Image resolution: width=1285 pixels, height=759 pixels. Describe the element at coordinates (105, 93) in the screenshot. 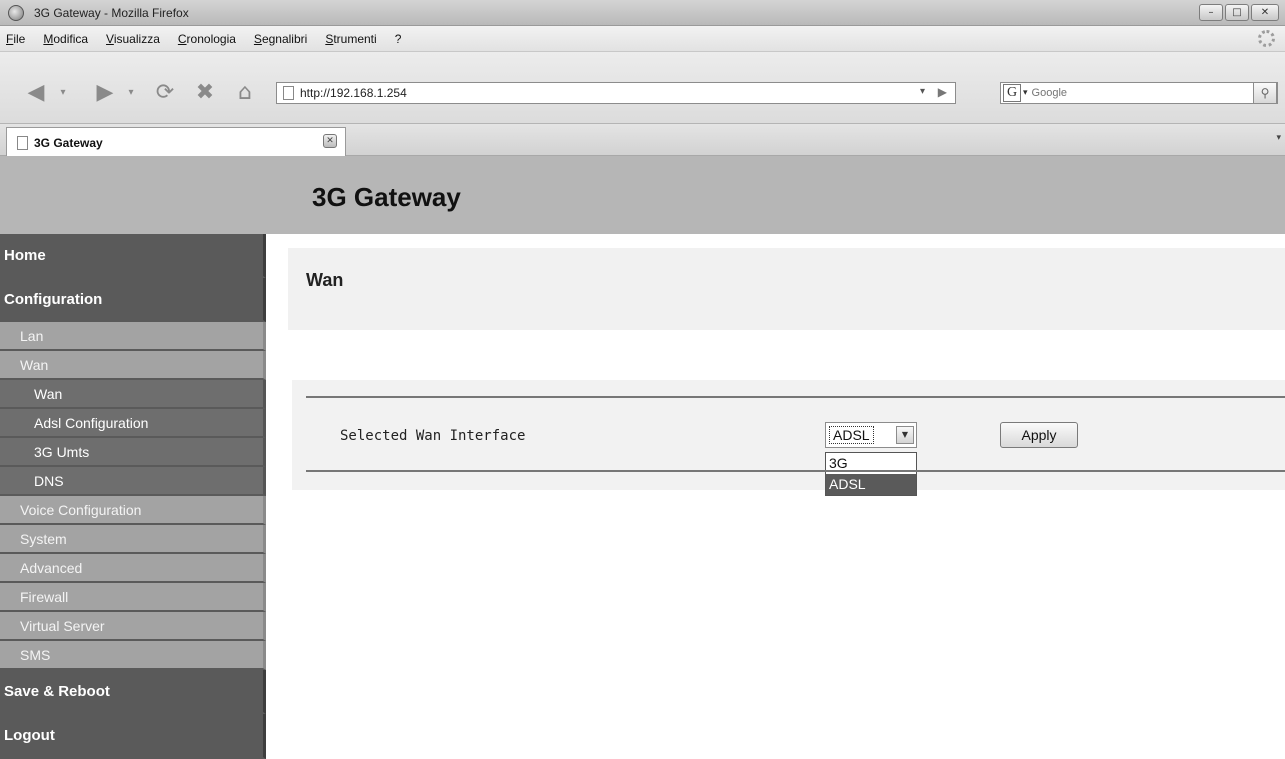

I see `forward-icon: ▶` at that location.